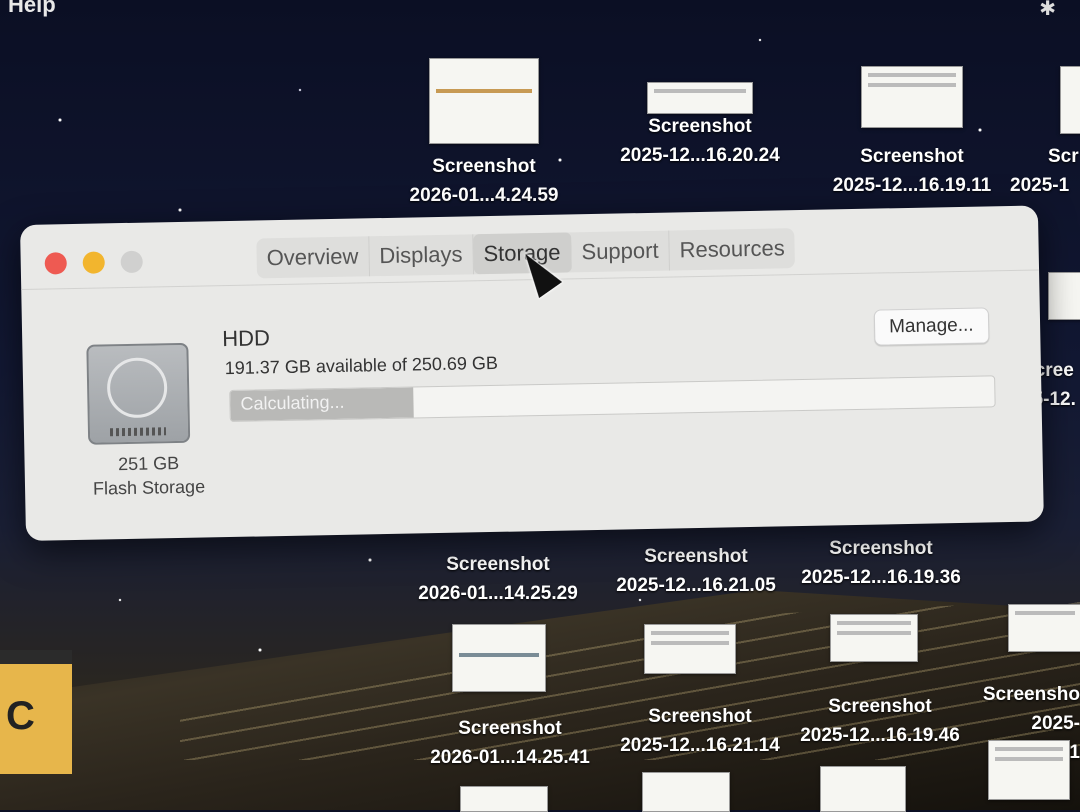 This screenshot has height=812, width=1080. Describe the element at coordinates (620, 251) in the screenshot. I see `tab-support: Support` at that location.